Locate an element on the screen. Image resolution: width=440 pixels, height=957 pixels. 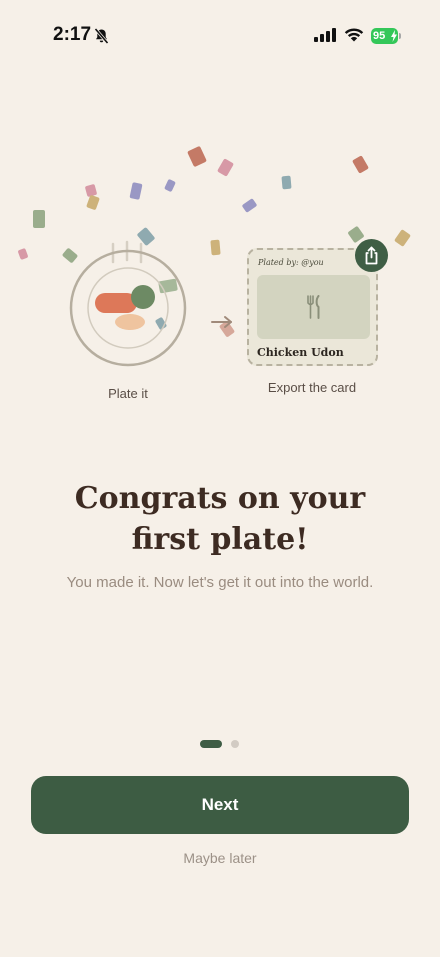
next-button: Next is located at coordinates (220, 805).